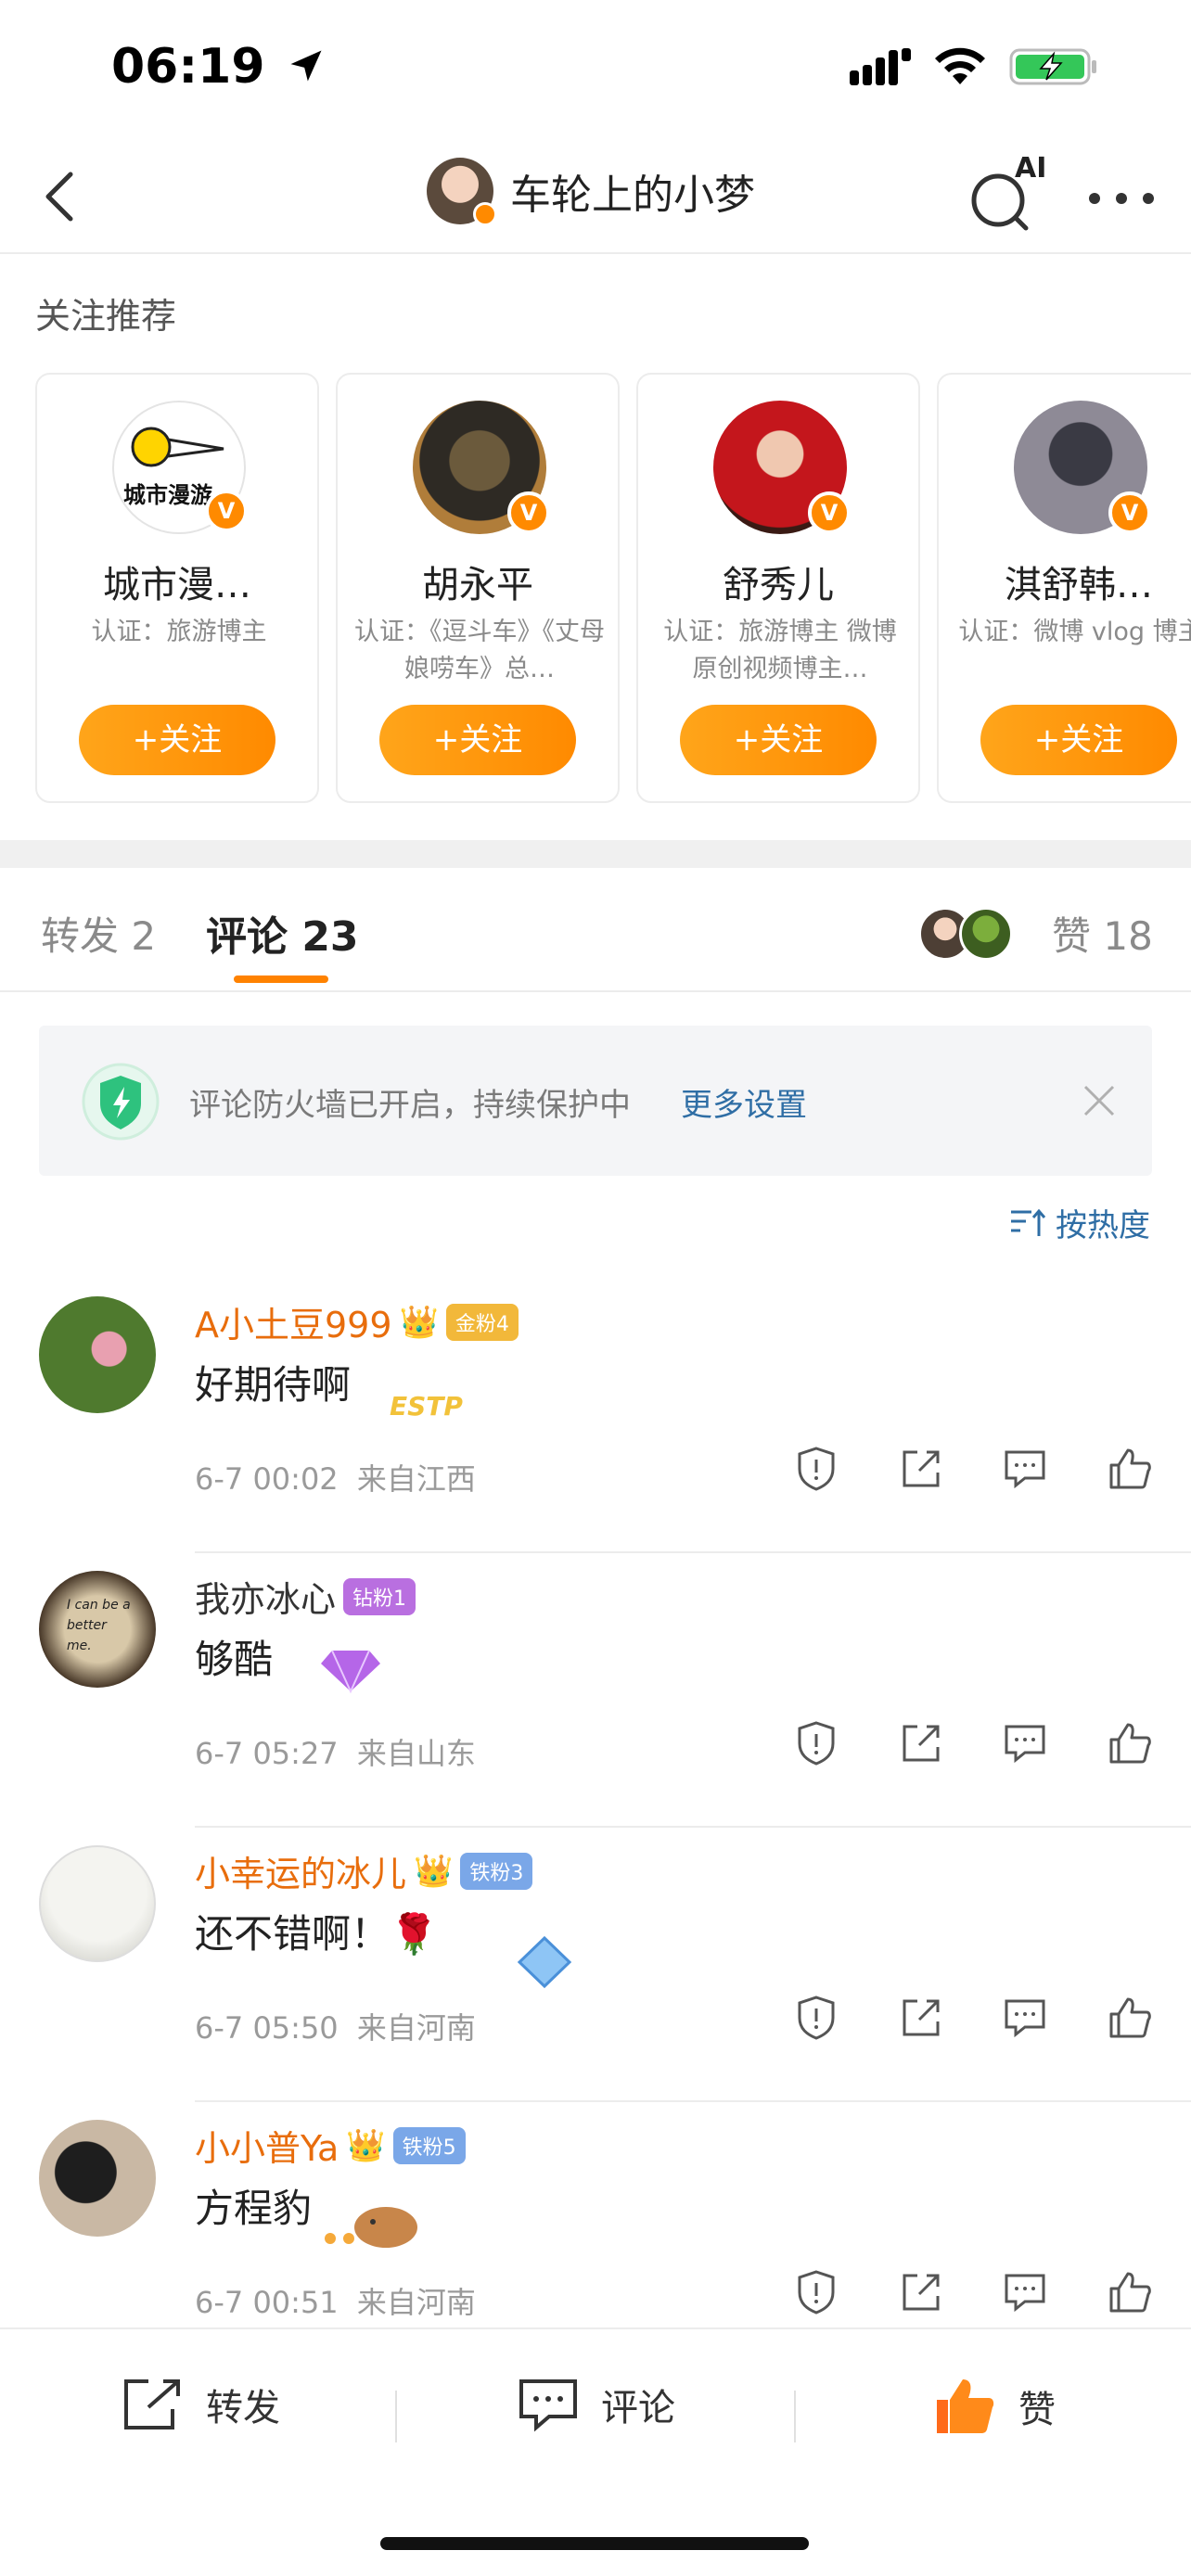 This screenshot has height=2576, width=1191. What do you see at coordinates (594, 2543) in the screenshot?
I see `home-indicator` at bounding box center [594, 2543].